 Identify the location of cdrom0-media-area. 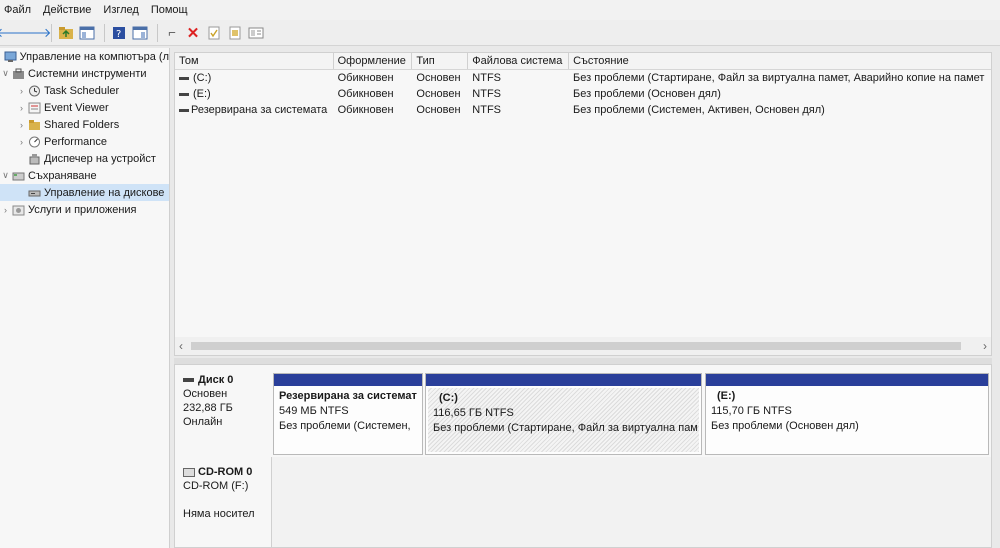
(631, 502).